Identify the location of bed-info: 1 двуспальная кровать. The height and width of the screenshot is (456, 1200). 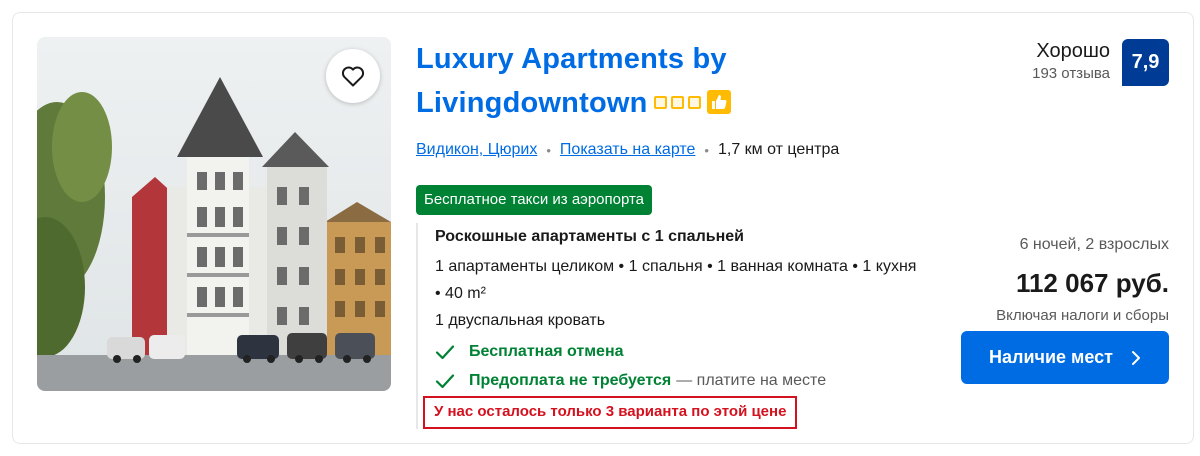
(520, 320).